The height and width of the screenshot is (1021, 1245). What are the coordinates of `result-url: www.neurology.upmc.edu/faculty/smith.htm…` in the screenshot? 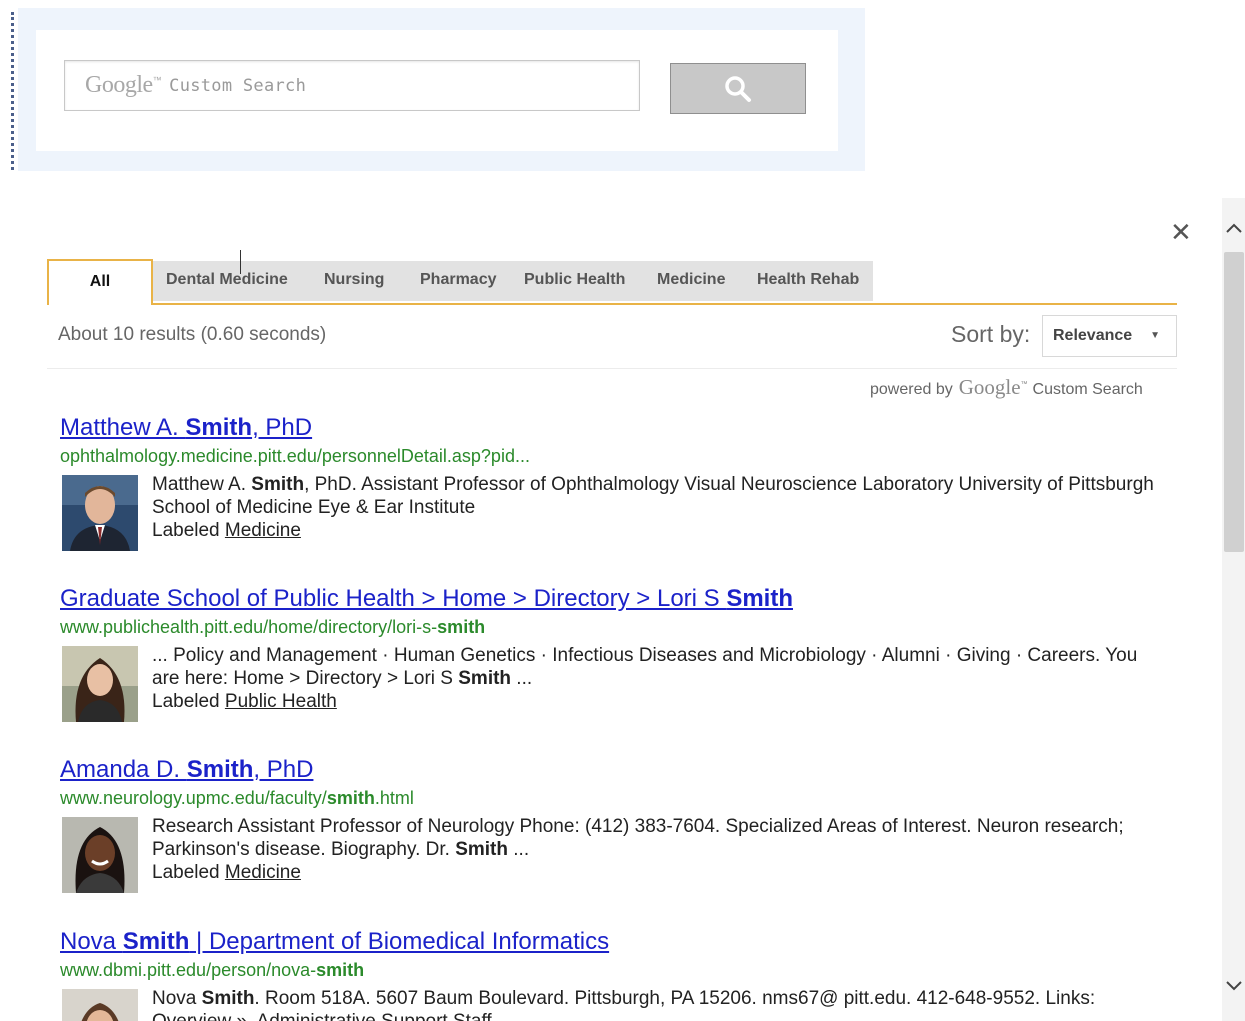 It's located at (237, 798).